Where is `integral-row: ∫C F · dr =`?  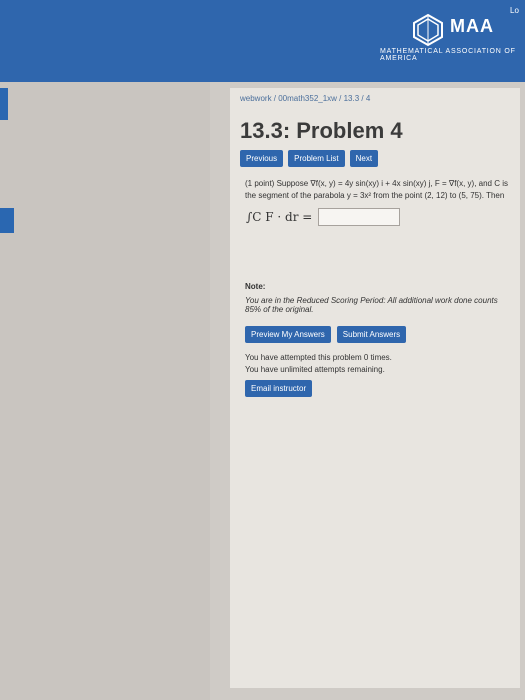
integral-row: ∫C F · dr = is located at coordinates (323, 217).